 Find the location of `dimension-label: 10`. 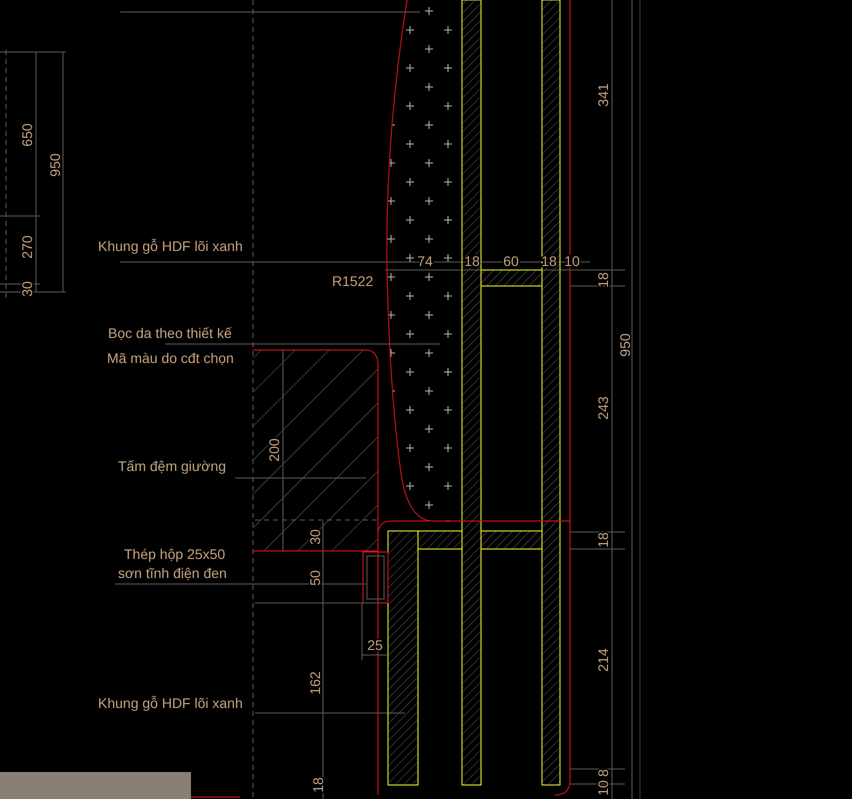

dimension-label: 10 is located at coordinates (603, 788).